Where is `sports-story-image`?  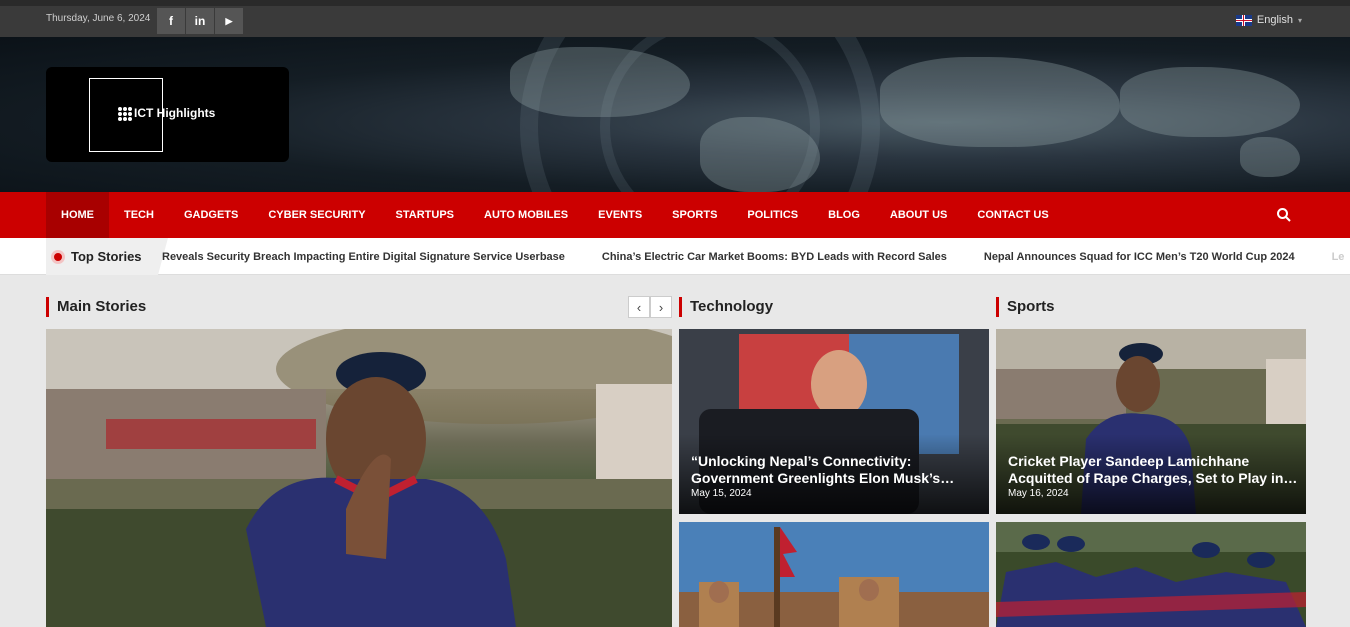
sports-story-image is located at coordinates (1151, 574).